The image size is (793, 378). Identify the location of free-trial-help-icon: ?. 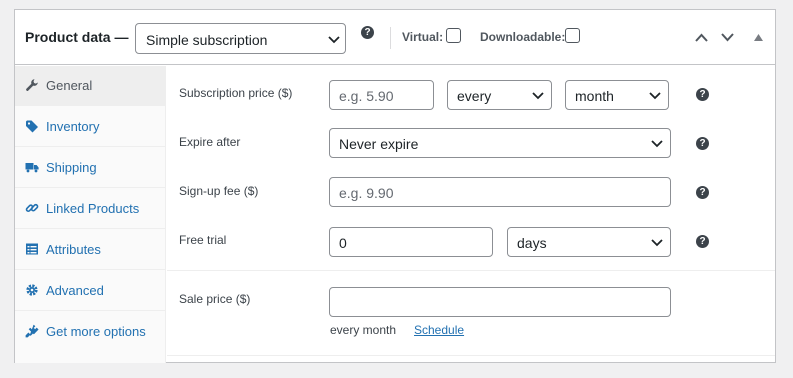
(702, 241).